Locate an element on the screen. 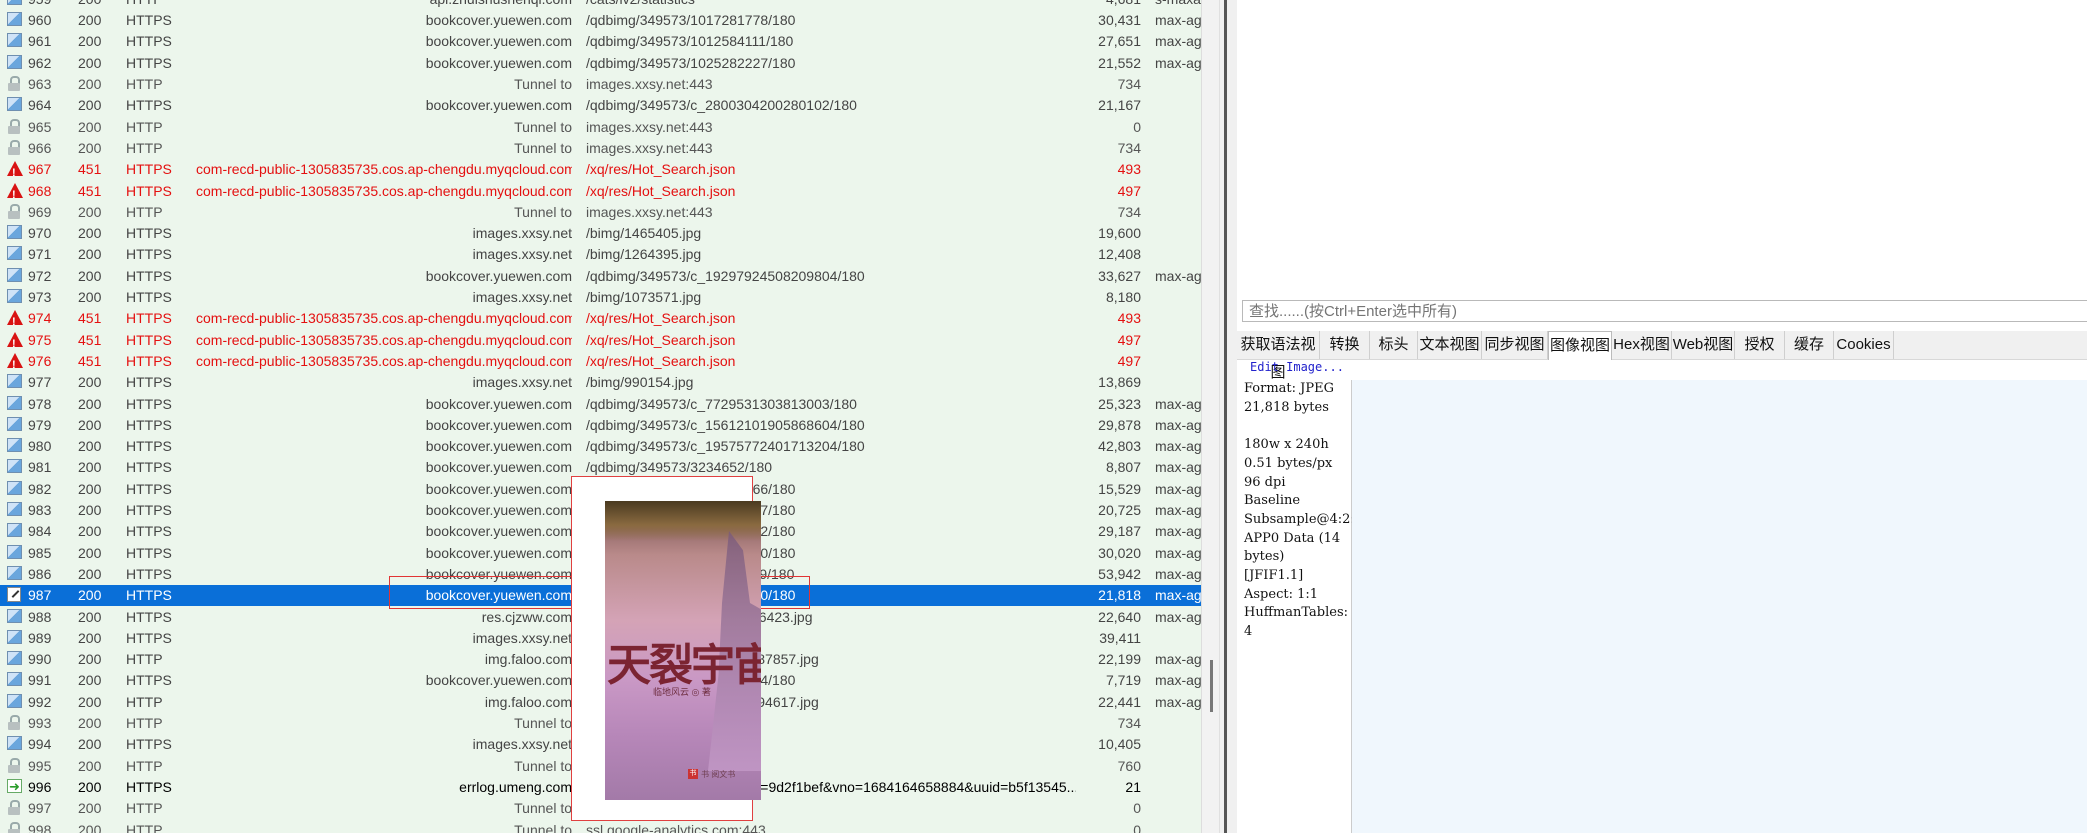  url: /xq/res/Hot_Search.json is located at coordinates (661, 318).